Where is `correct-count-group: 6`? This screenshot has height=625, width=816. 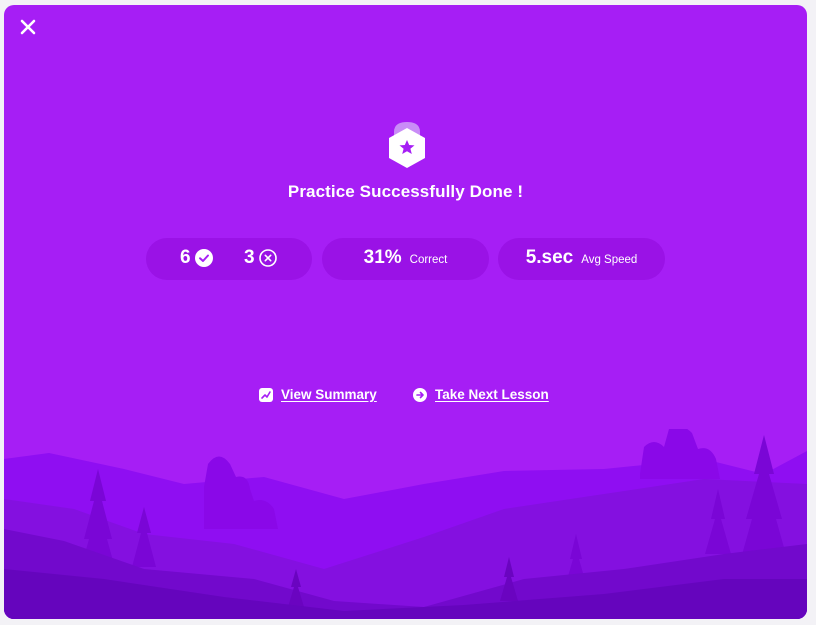 correct-count-group: 6 is located at coordinates (196, 258).